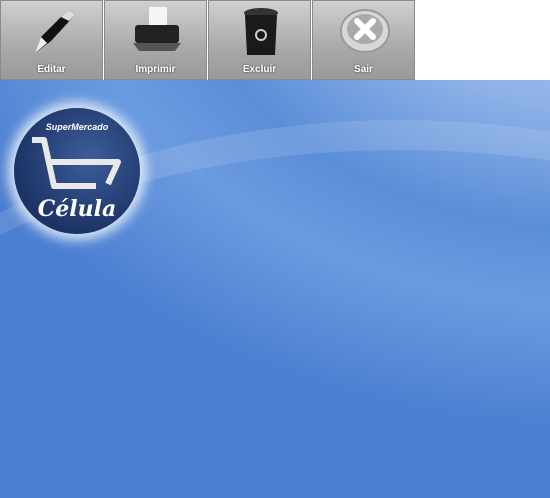  Describe the element at coordinates (51, 69) in the screenshot. I see `edit-label: Editar` at that location.